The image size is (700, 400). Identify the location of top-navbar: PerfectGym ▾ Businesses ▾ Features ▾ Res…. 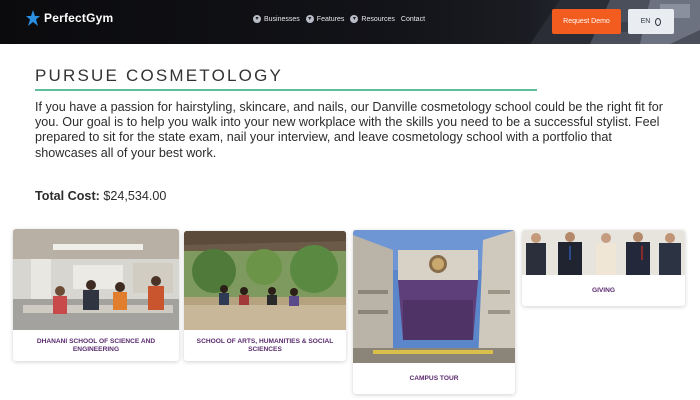
(350, 22).